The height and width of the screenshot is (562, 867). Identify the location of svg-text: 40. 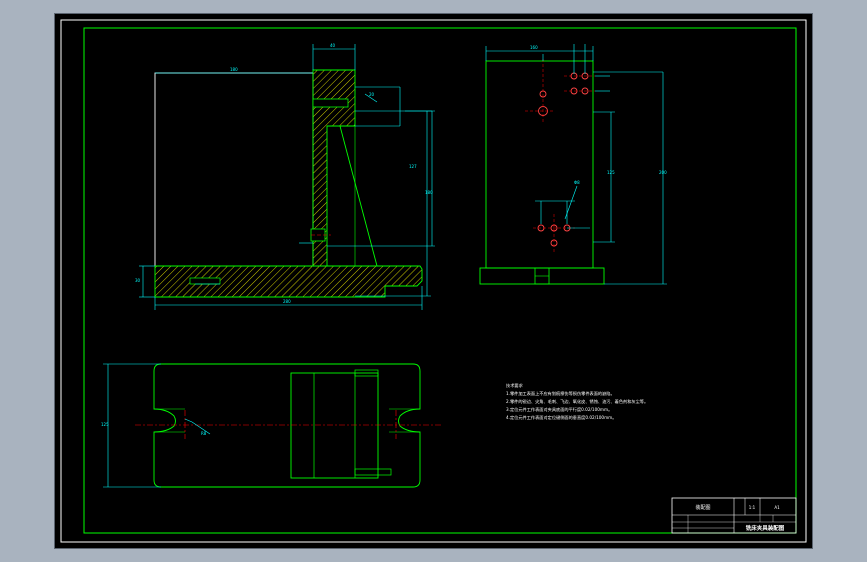
(333, 45).